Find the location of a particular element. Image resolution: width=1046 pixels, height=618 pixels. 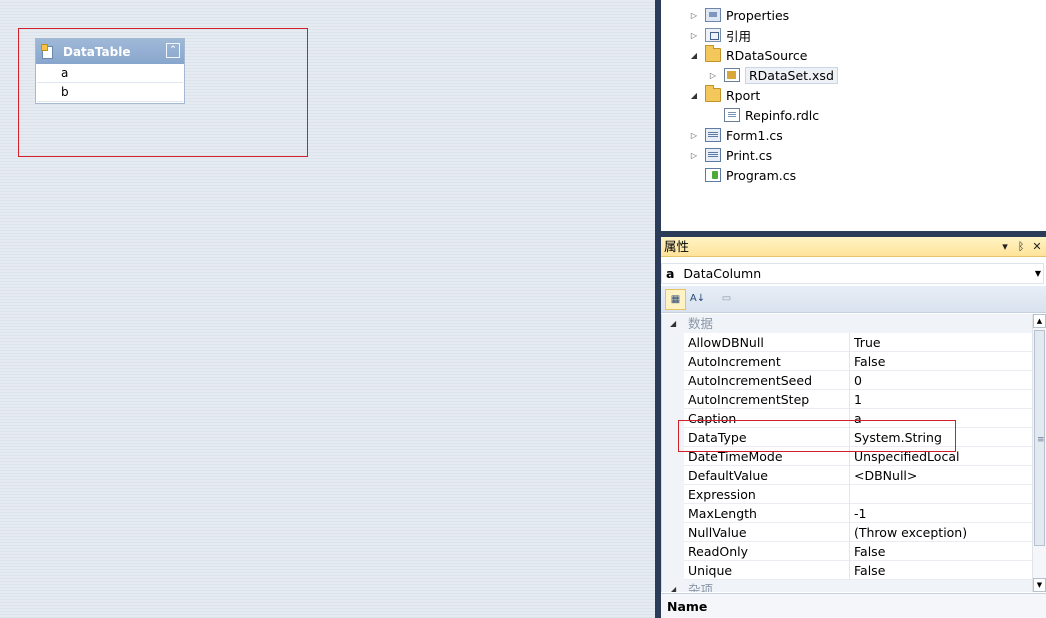

tree-item-program: Program.cs is located at coordinates (750, 175).